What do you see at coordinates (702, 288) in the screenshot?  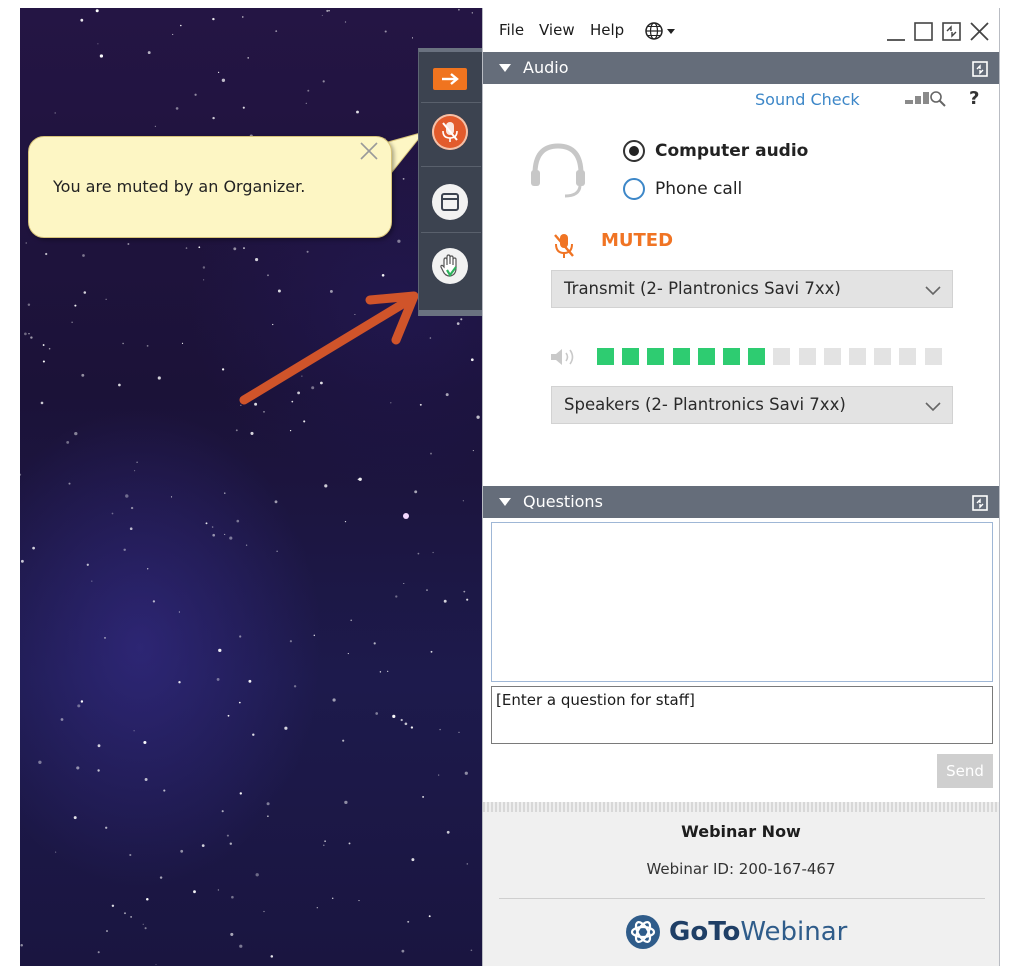 I see `transmit-device-value: Transmit (2- Plantronics Savi 7xx)` at bounding box center [702, 288].